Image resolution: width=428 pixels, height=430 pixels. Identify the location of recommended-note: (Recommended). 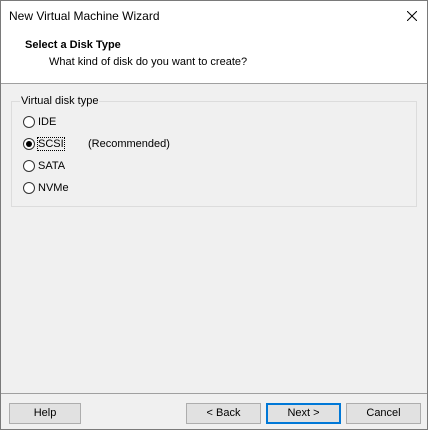
(129, 144).